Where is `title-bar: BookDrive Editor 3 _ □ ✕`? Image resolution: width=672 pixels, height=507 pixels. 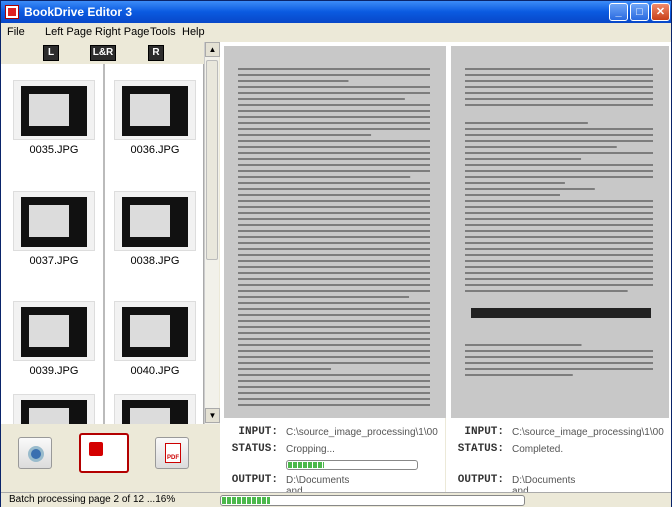 title-bar: BookDrive Editor 3 _ □ ✕ is located at coordinates (336, 12).